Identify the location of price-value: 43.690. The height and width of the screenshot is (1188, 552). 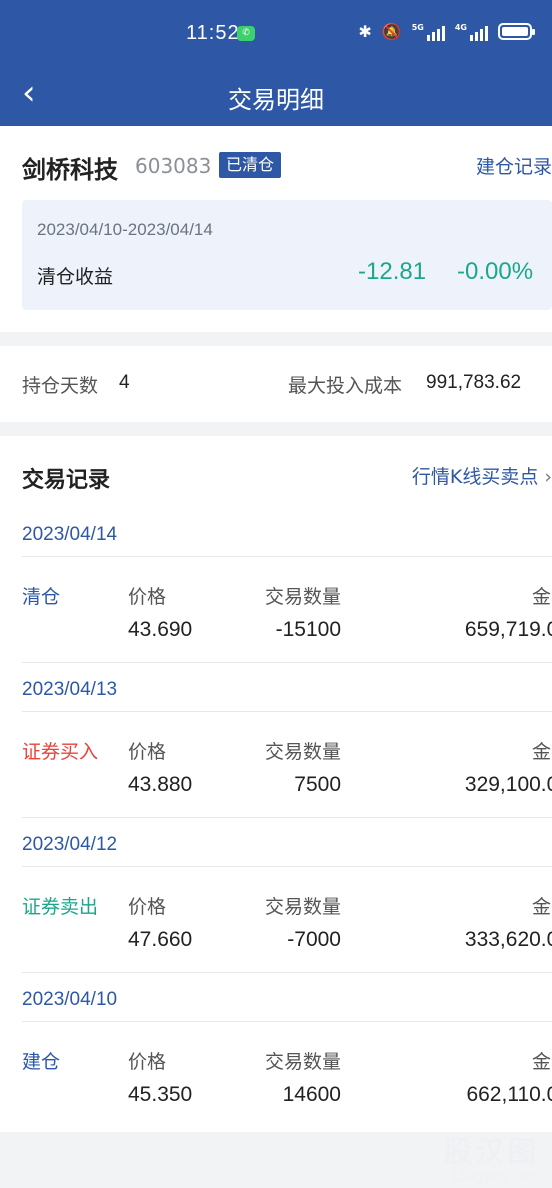
(160, 629).